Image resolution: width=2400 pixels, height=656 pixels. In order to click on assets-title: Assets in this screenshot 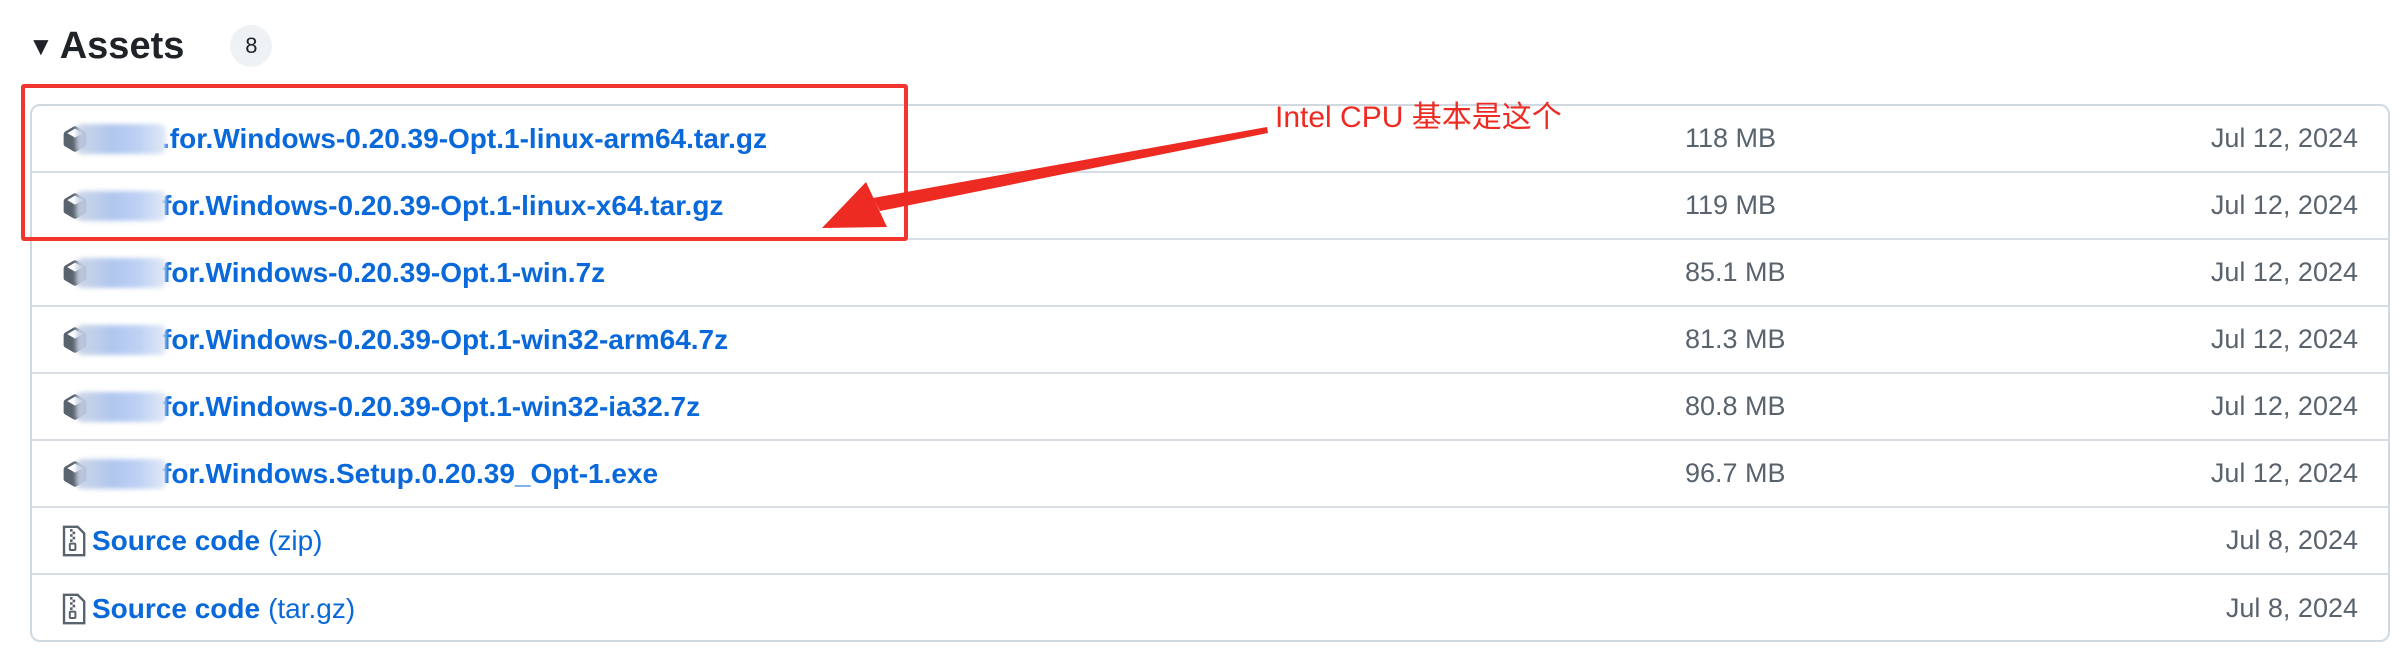, I will do `click(122, 45)`.